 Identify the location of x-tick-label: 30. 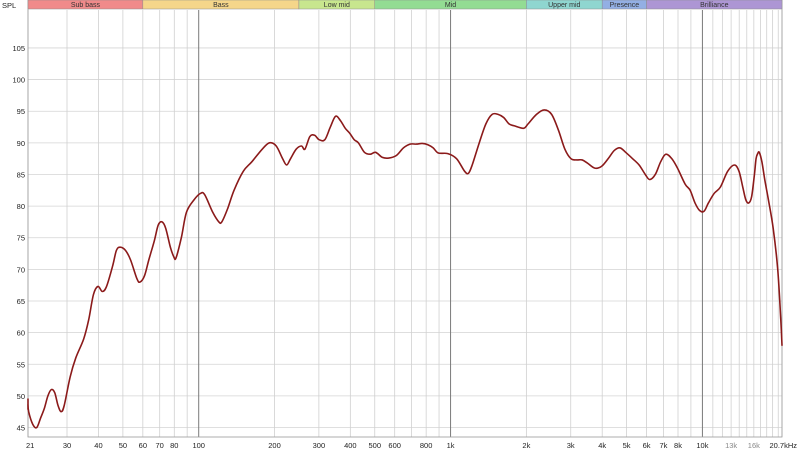
(67, 445).